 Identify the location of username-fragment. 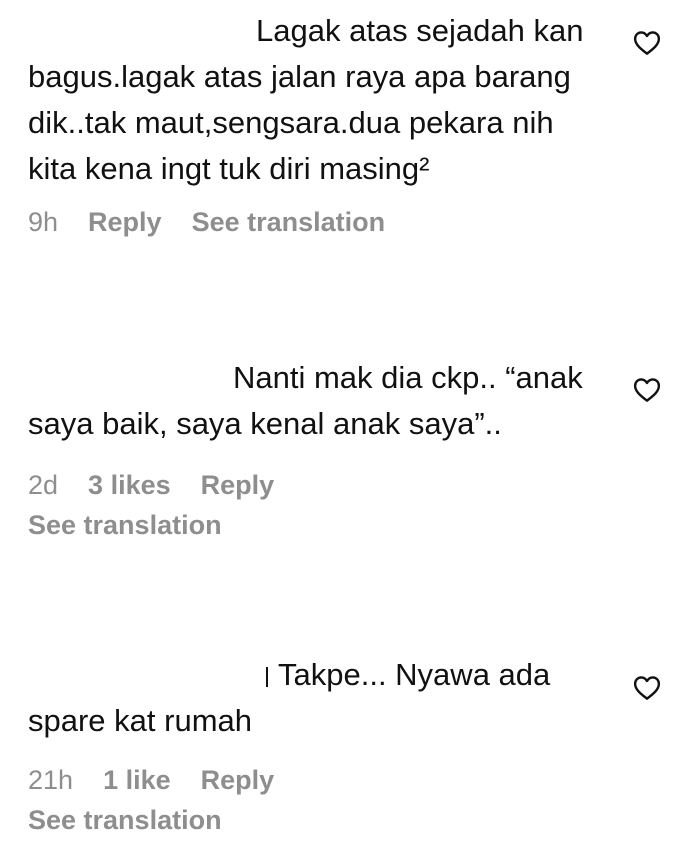
(267, 677).